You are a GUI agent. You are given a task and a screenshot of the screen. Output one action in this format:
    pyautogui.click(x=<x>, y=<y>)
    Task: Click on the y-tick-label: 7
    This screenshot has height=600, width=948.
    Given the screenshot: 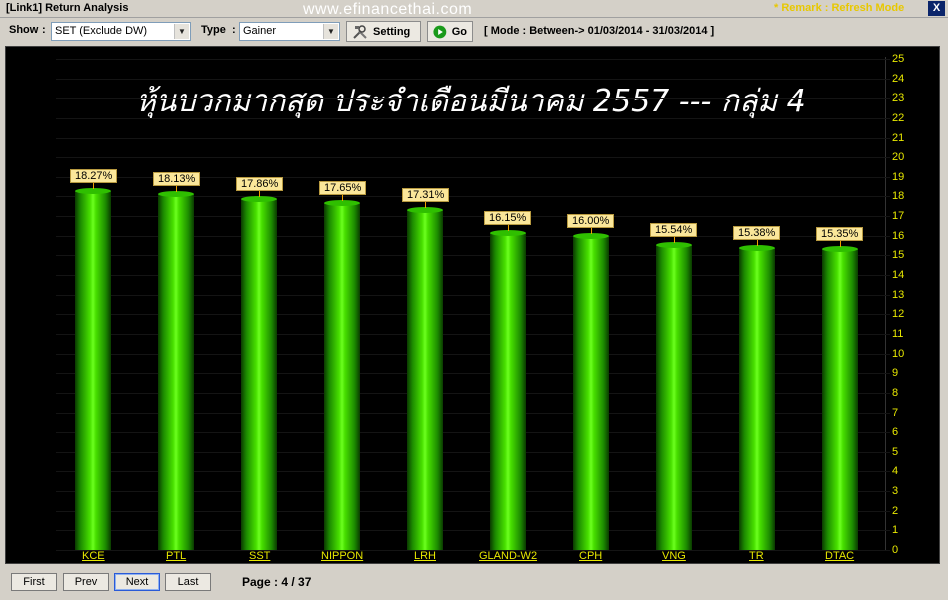 What is the action you would take?
    pyautogui.click(x=895, y=413)
    